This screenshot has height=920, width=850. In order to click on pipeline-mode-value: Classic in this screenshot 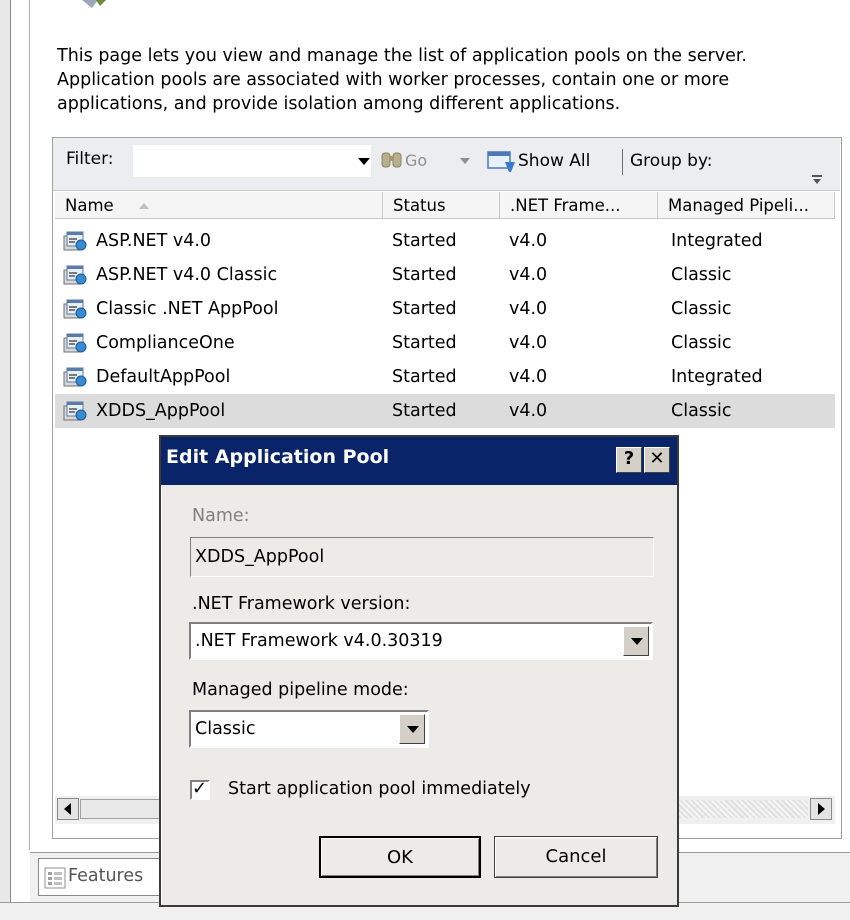, I will do `click(225, 729)`.